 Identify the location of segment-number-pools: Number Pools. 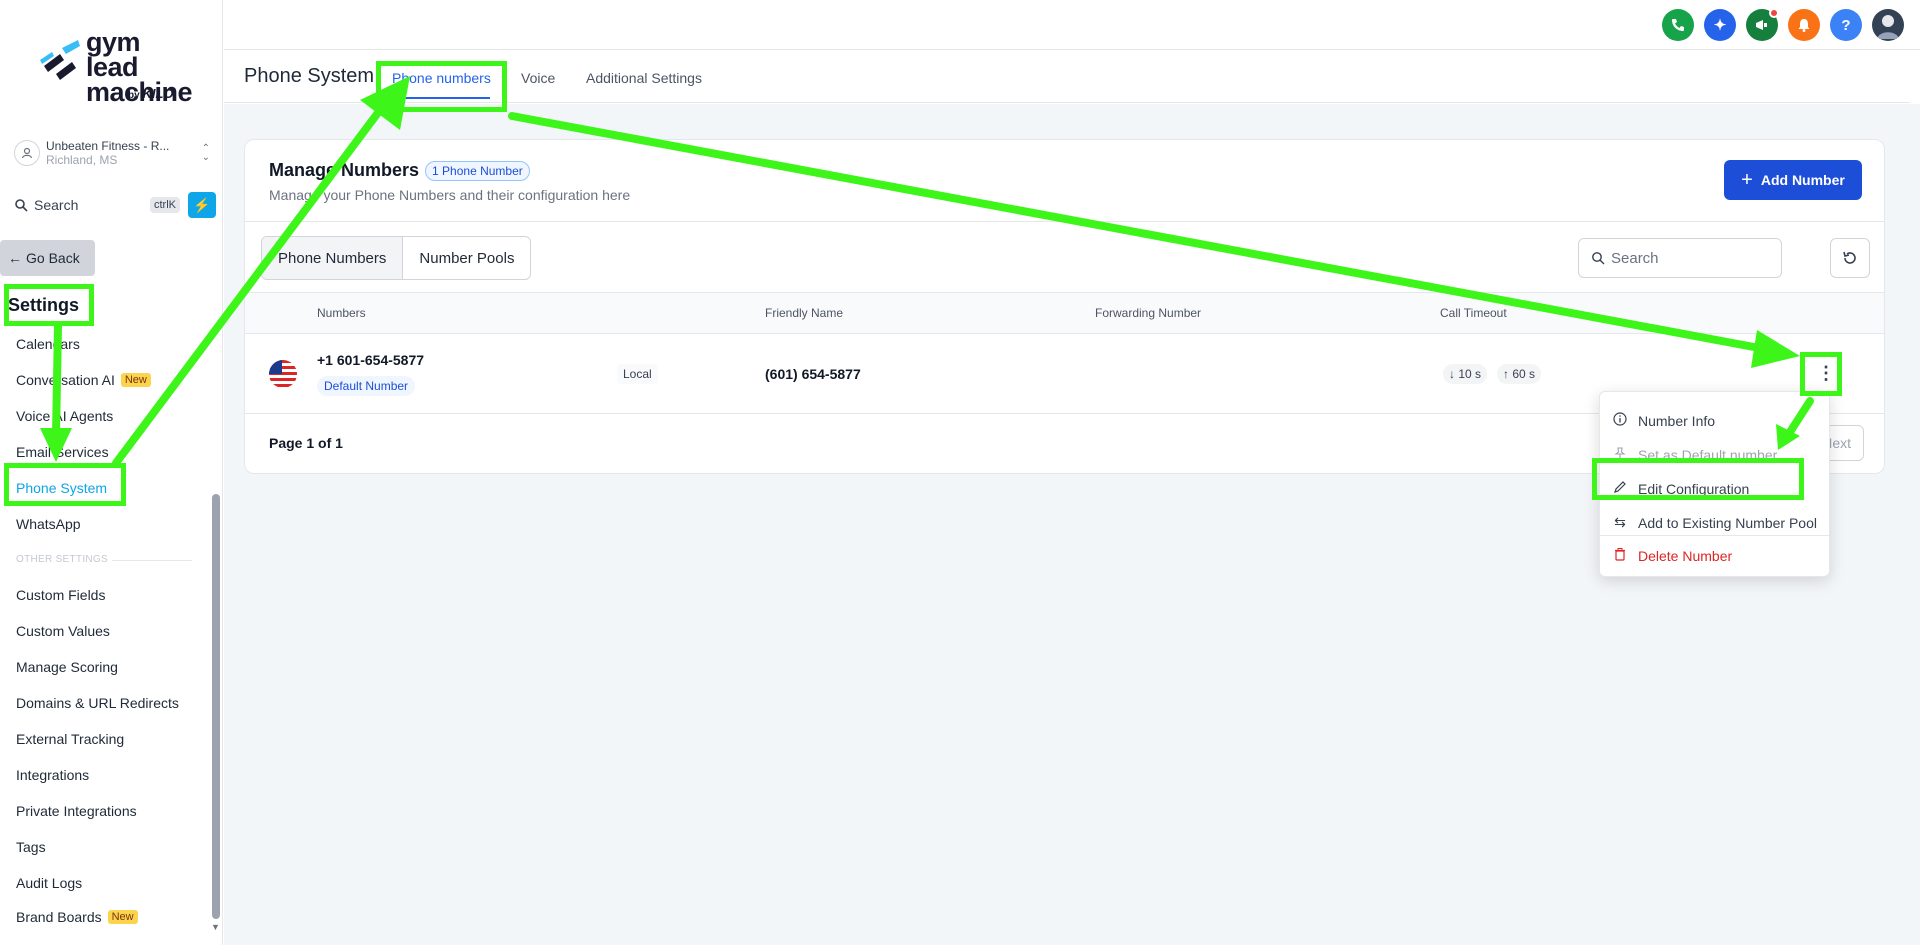
(466, 258).